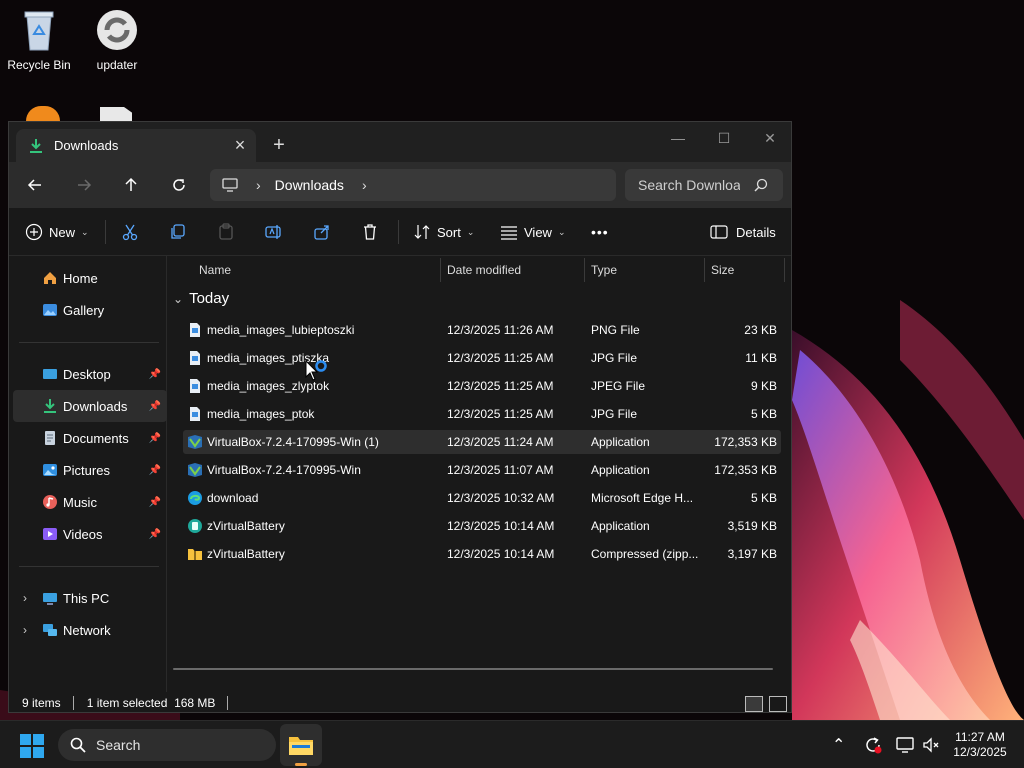 This screenshot has height=768, width=1024. I want to click on taskbar-search: Search, so click(167, 745).